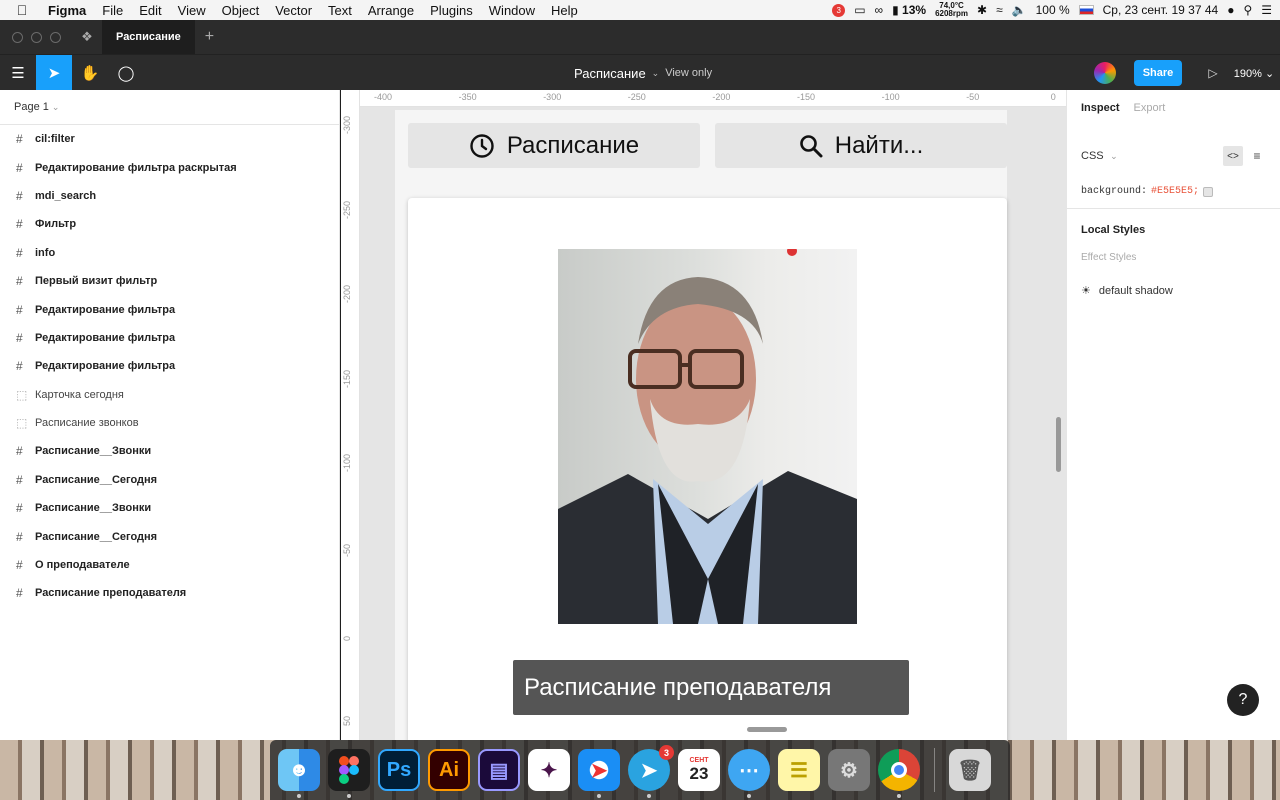  What do you see at coordinates (1247, 10) in the screenshot?
I see `spotlight-search-icon: ⚲` at bounding box center [1247, 10].